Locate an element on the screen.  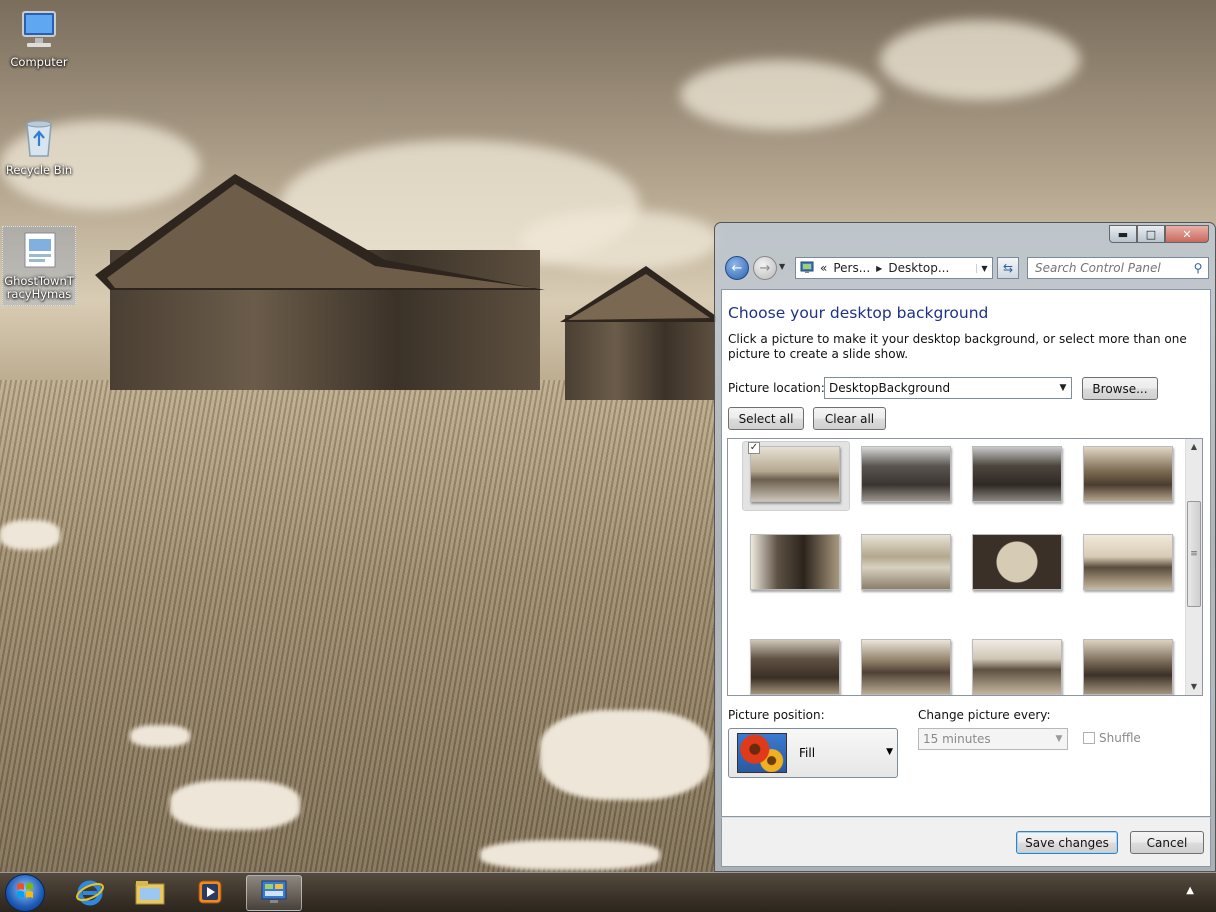
show-hidden-icons-icon: ▲ is located at coordinates (1190, 890).